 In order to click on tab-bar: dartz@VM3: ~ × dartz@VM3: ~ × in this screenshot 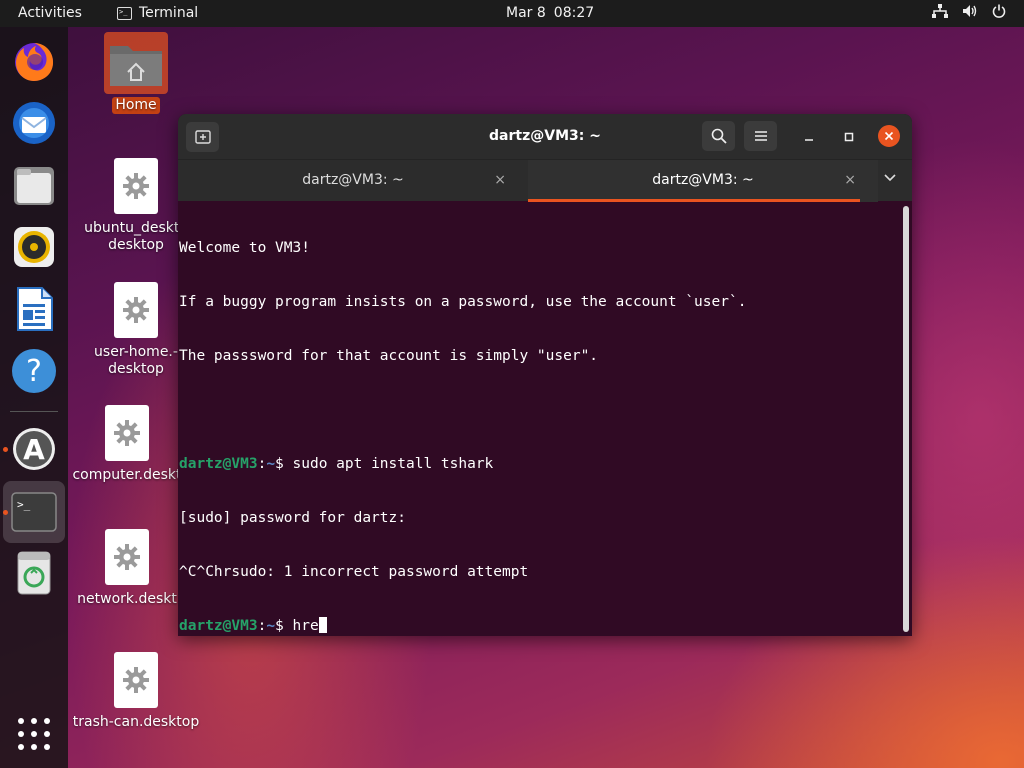, I will do `click(545, 180)`.